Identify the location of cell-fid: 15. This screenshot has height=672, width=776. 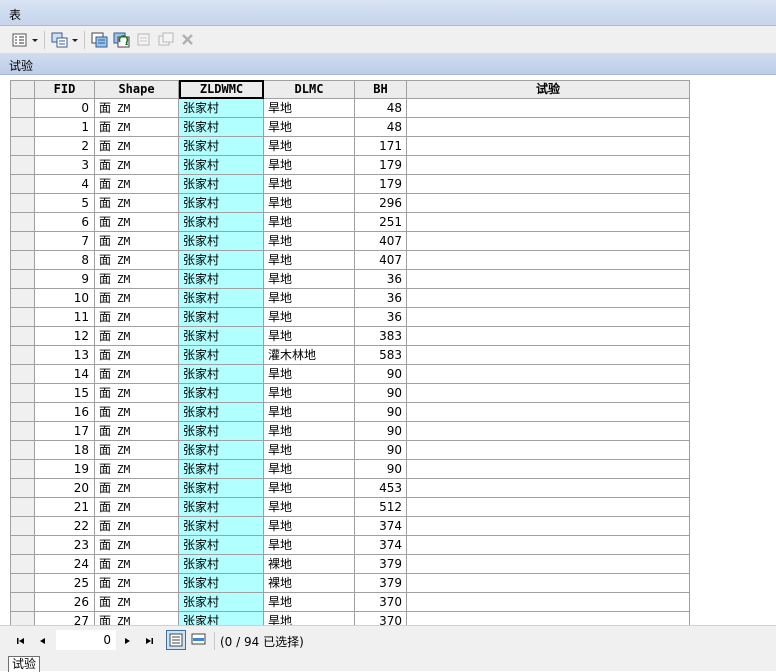
(65, 393).